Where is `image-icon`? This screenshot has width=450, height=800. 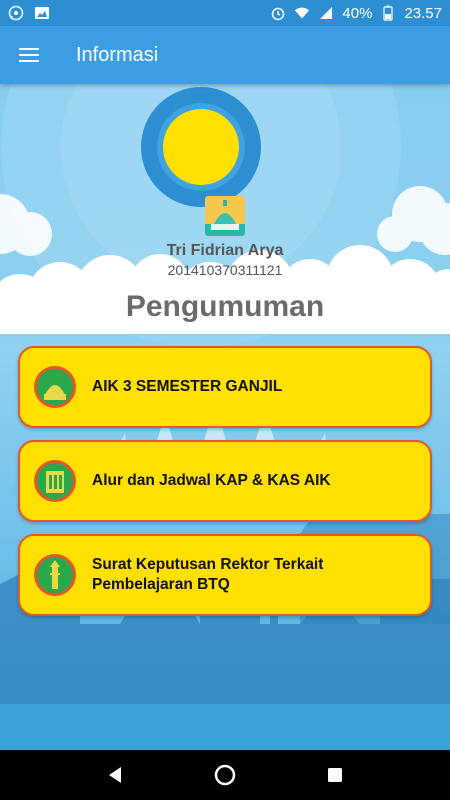
image-icon is located at coordinates (42, 13).